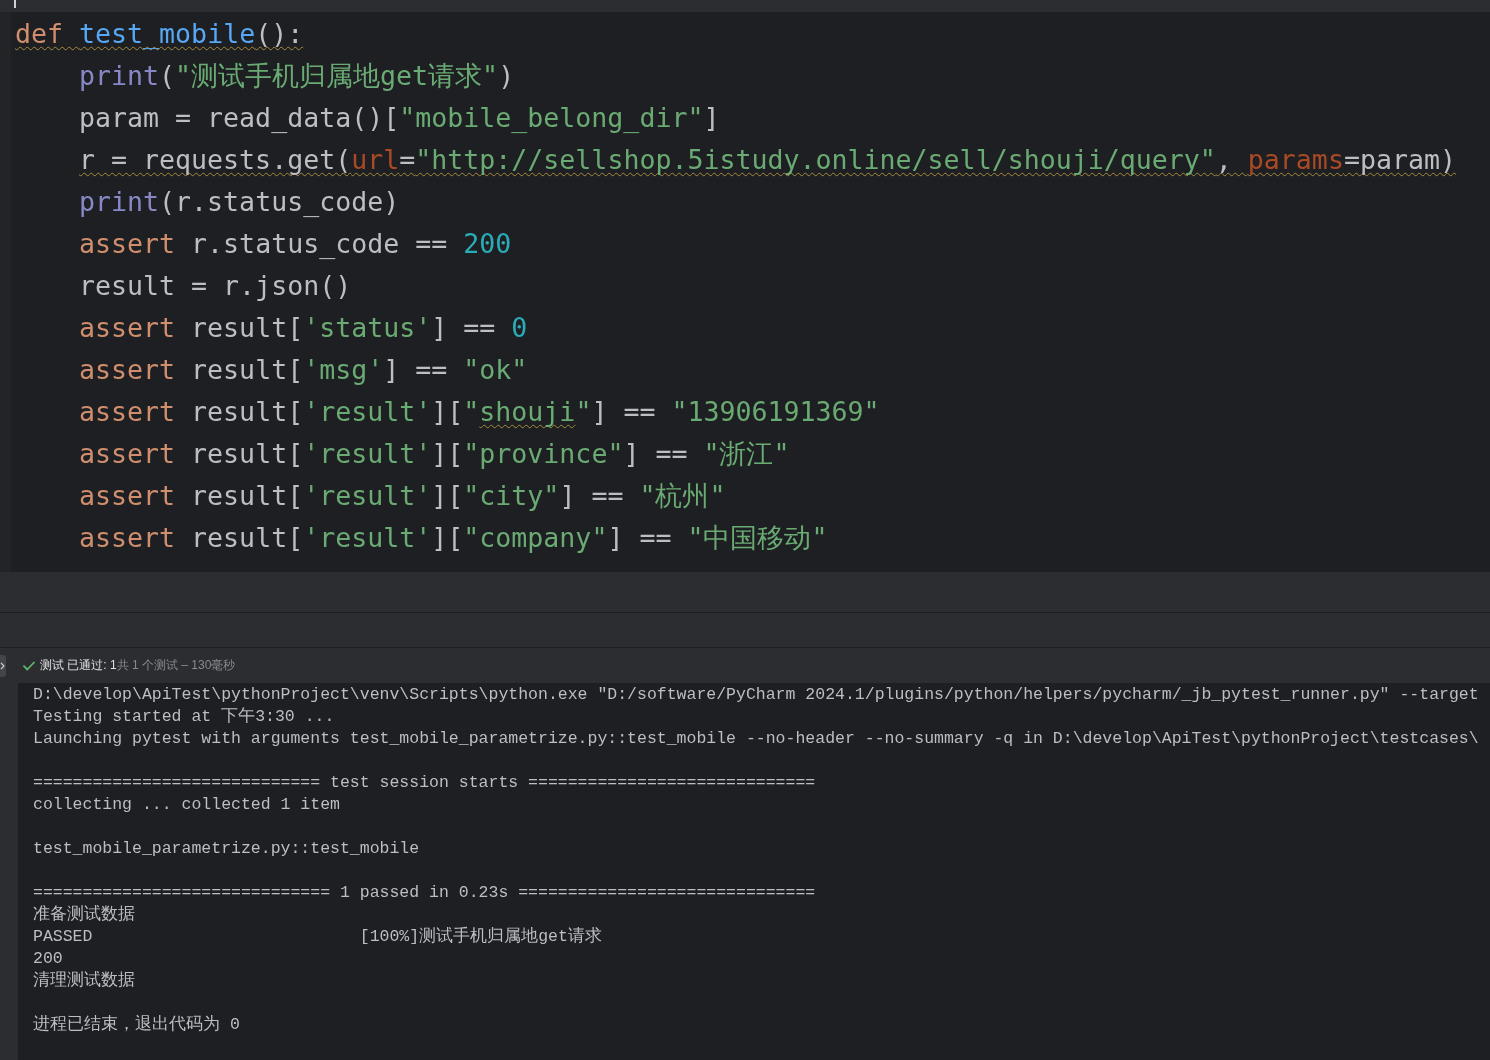  What do you see at coordinates (3, 665) in the screenshot?
I see `panel-toggle-icon` at bounding box center [3, 665].